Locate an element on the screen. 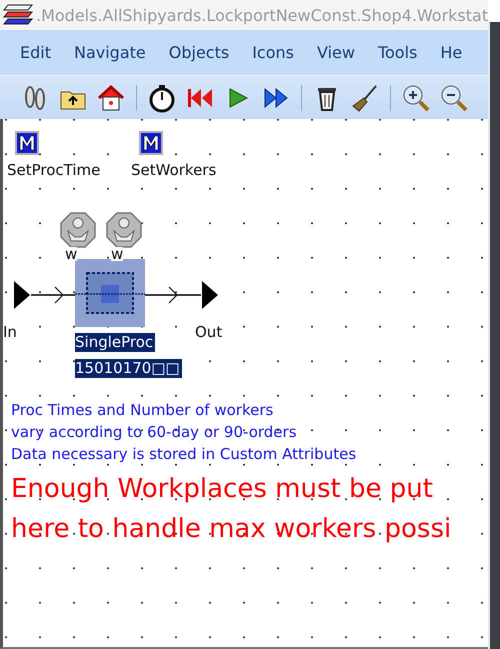  note-text: Data necessary is stored in Custom Attributes is located at coordinates (183, 454).